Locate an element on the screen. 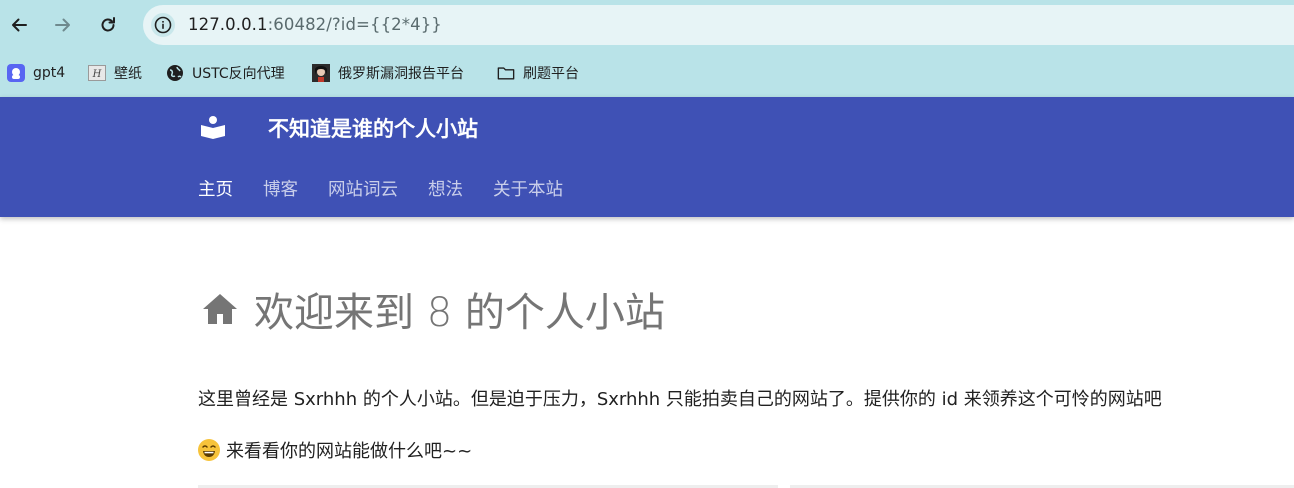 The height and width of the screenshot is (488, 1294). avatar-favicon is located at coordinates (321, 73).